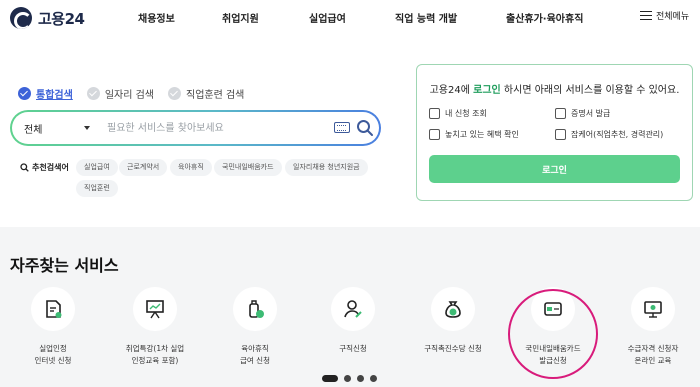  What do you see at coordinates (560, 113) in the screenshot?
I see `certificate-icon` at bounding box center [560, 113].